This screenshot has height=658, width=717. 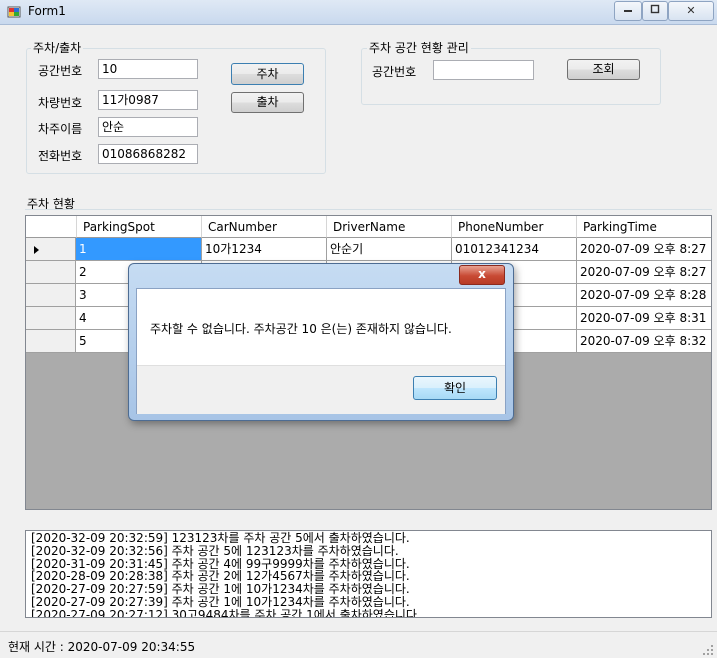 What do you see at coordinates (483, 70) in the screenshot?
I see `lookup-space-input` at bounding box center [483, 70].